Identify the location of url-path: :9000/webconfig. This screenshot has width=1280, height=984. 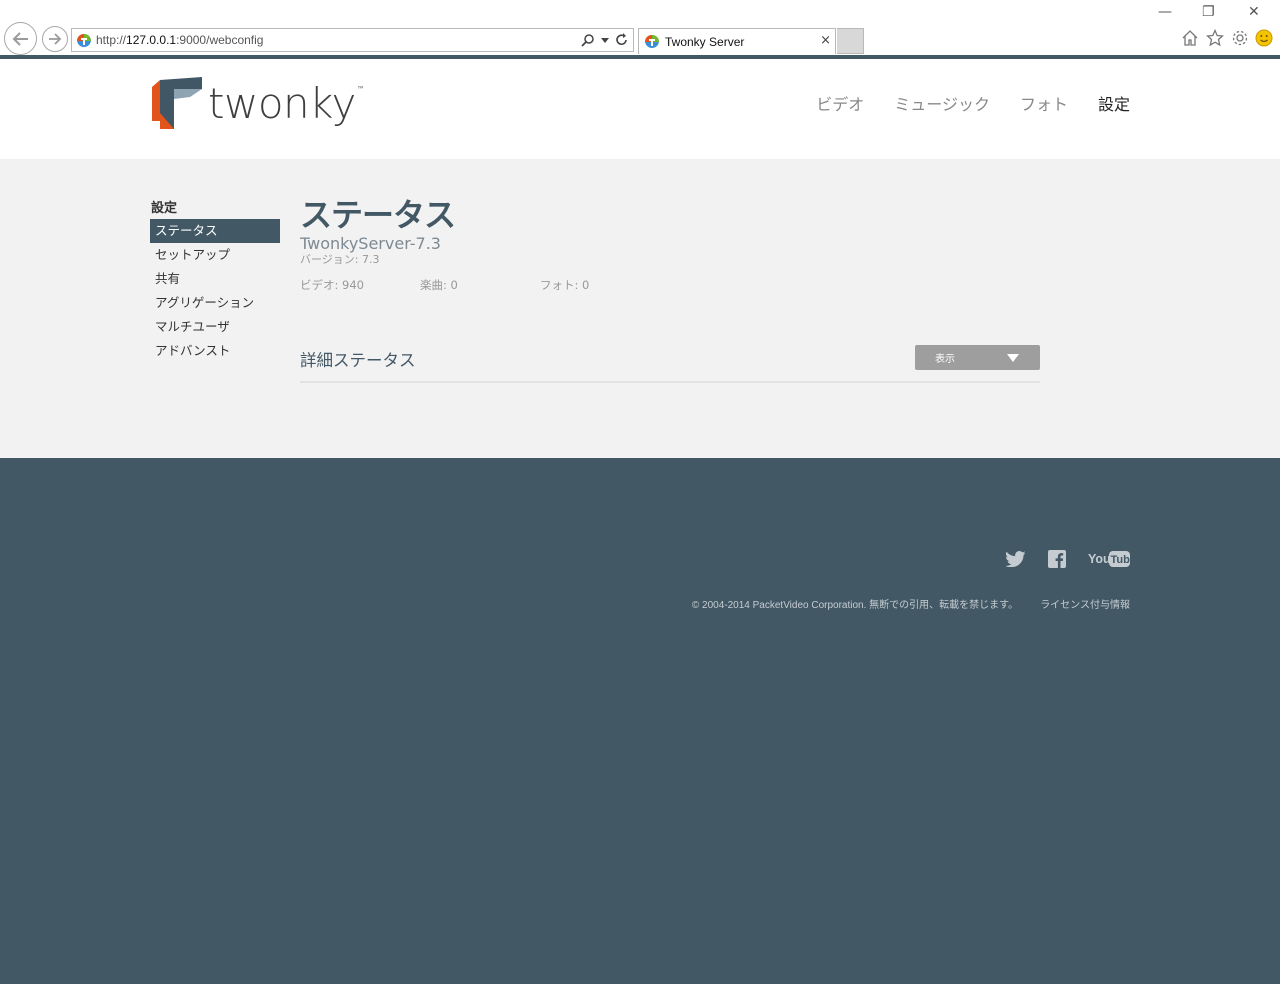
(220, 40).